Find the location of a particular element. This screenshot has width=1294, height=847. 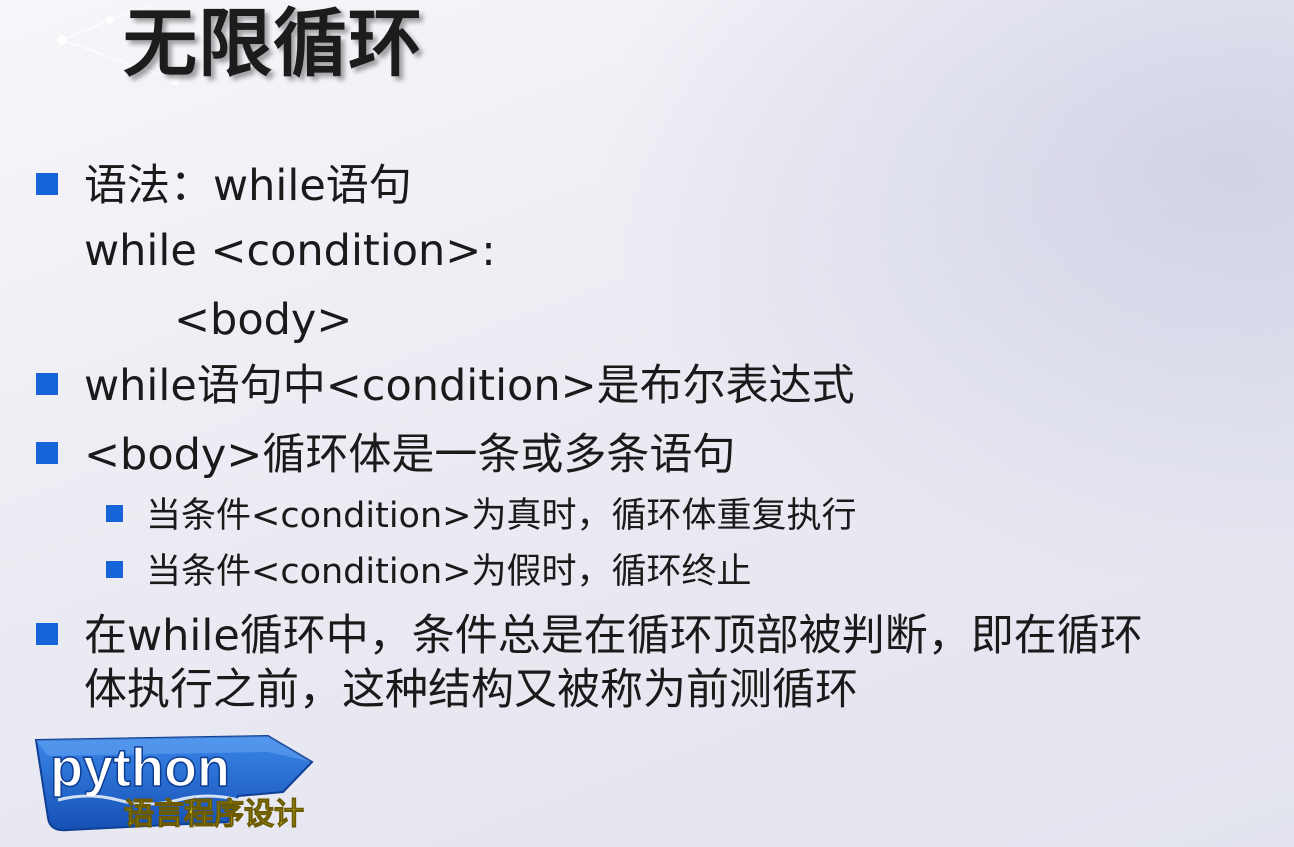

bullet-pretest: 在while循环中，条件总是在循环顶部被判断，即在循环 is located at coordinates (589, 636).